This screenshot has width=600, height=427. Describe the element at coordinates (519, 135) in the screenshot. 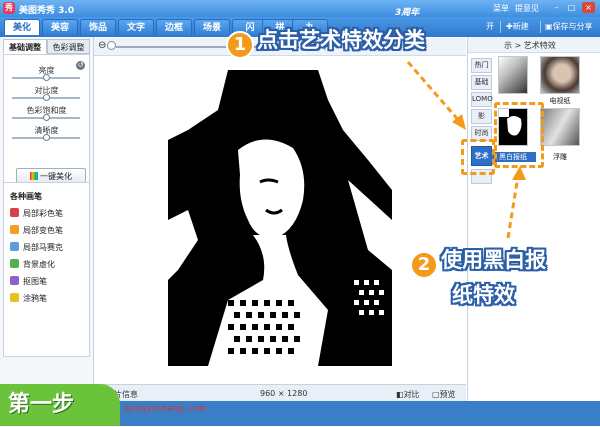

I see `highlight-bw-effect` at that location.